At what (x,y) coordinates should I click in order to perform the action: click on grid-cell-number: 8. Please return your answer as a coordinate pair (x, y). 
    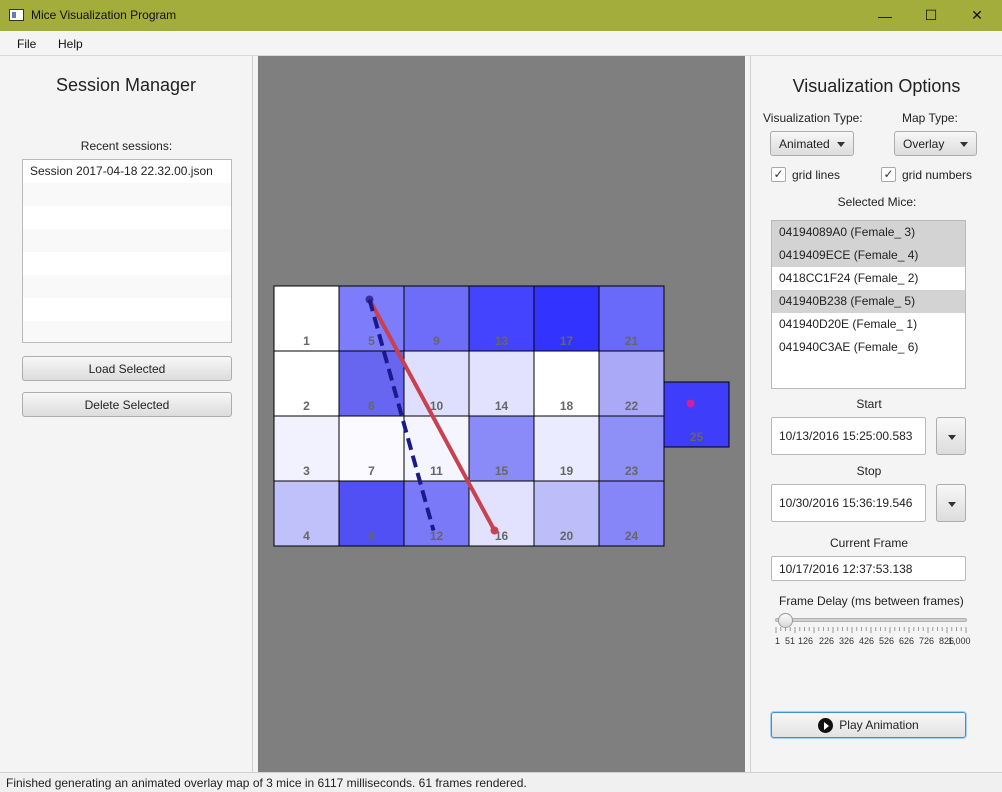
    Looking at the image, I should click on (371, 536).